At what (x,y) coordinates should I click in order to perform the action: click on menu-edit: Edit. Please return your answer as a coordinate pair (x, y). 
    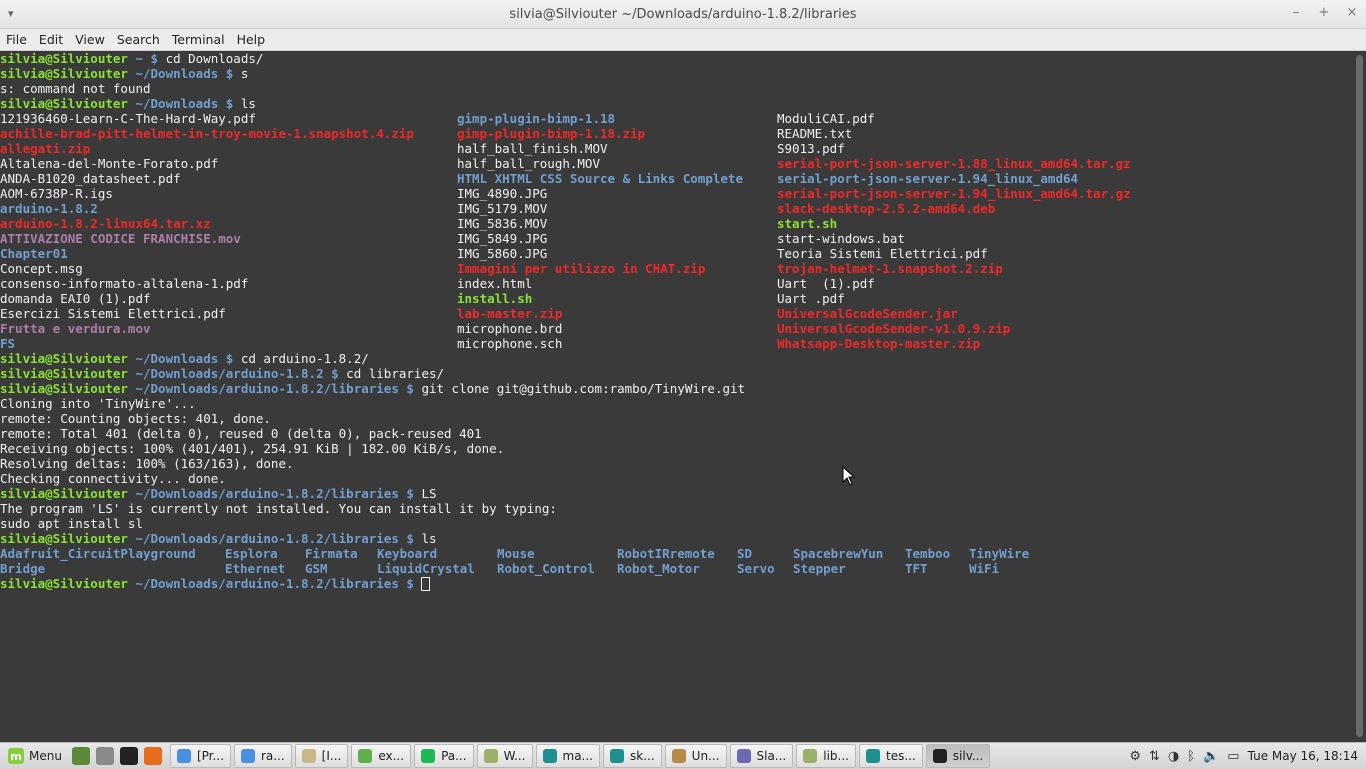
    Looking at the image, I should click on (51, 39).